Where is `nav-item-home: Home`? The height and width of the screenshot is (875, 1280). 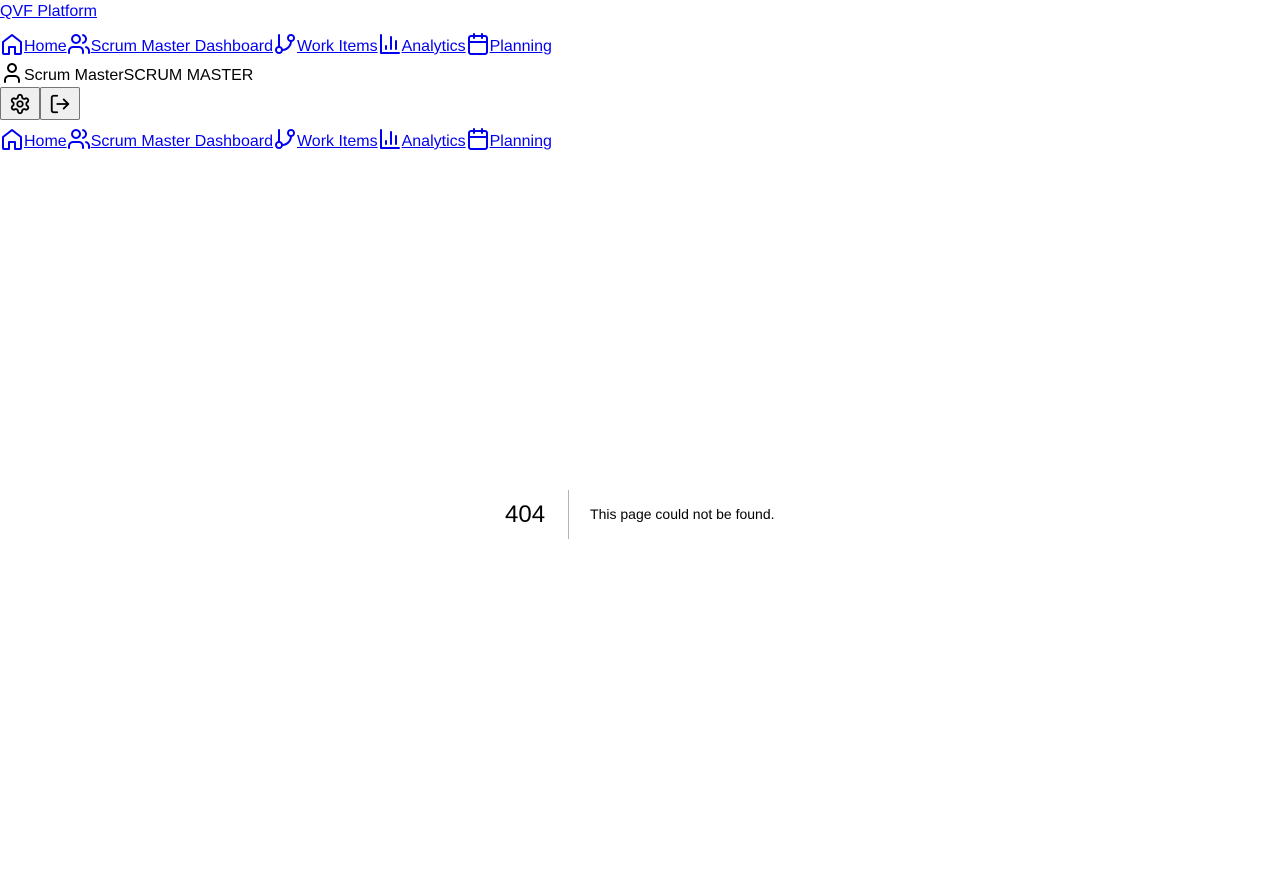 nav-item-home: Home is located at coordinates (33, 44).